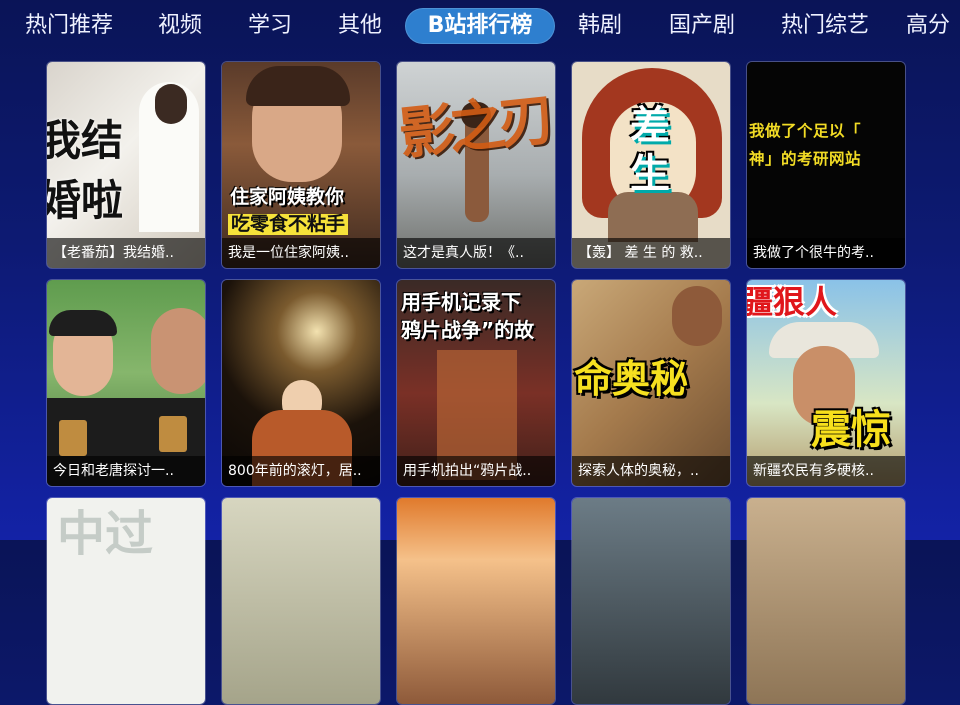  What do you see at coordinates (650, 174) in the screenshot?
I see `thumbnail-overlay-text: 生` at bounding box center [650, 174].